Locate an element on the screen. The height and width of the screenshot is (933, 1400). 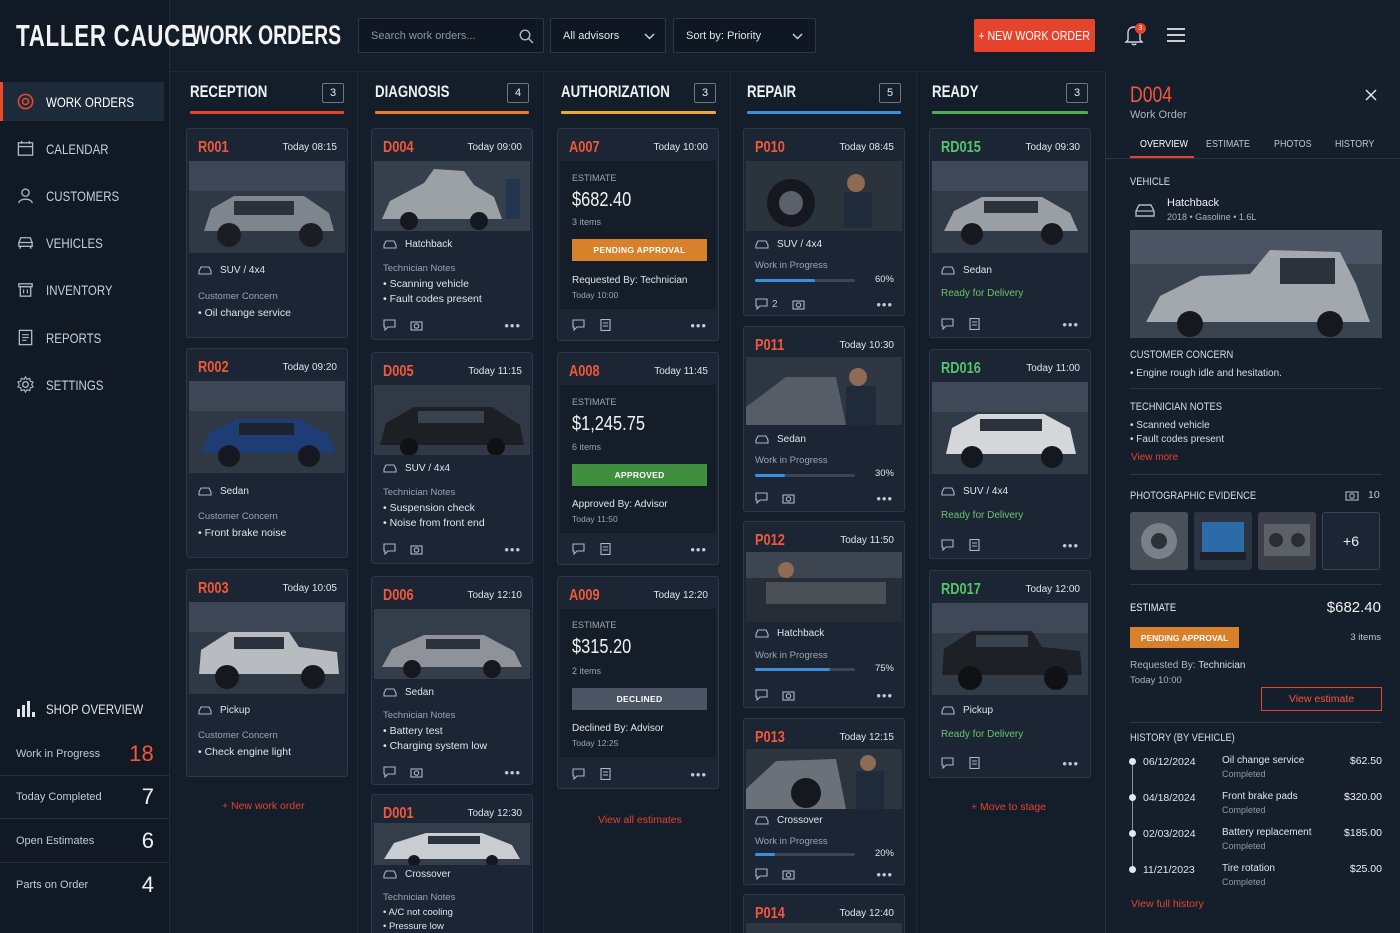
status-badge: APPROVED is located at coordinates (639, 475).